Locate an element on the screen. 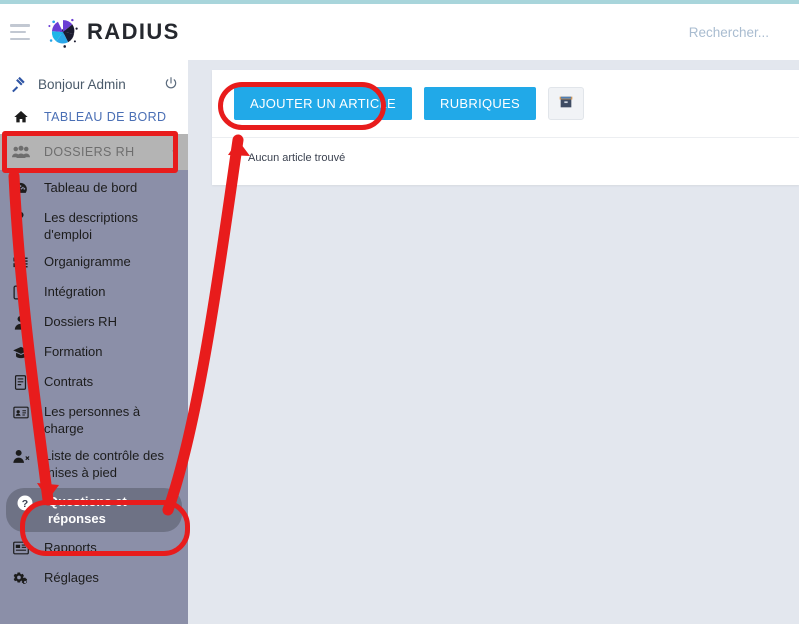 Image resolution: width=799 pixels, height=624 pixels. sidebar-item-integration: Intégration is located at coordinates (94, 293).